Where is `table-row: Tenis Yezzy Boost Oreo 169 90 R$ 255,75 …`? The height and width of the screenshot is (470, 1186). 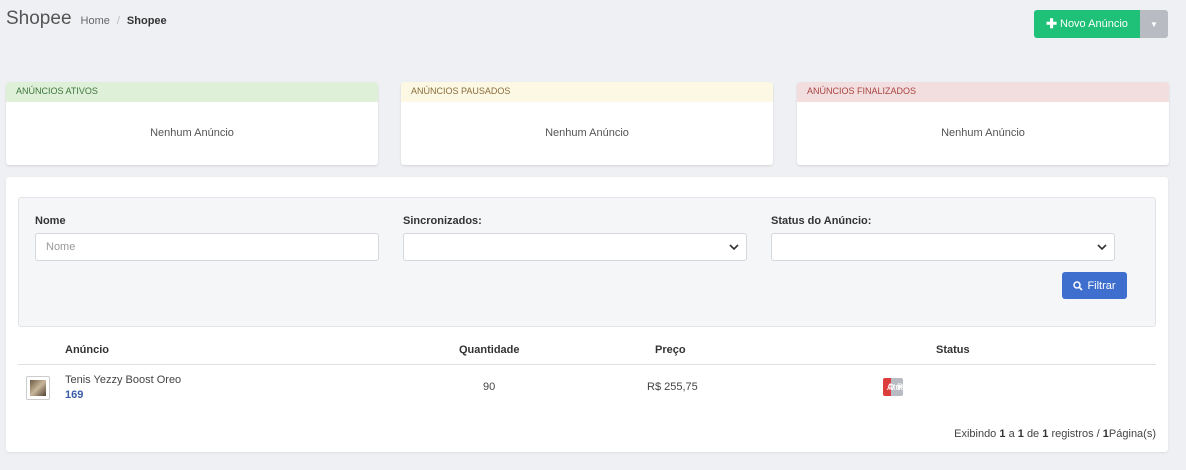
table-row: Tenis Yezzy Boost Oreo 169 90 R$ 255,75 … is located at coordinates (587, 387).